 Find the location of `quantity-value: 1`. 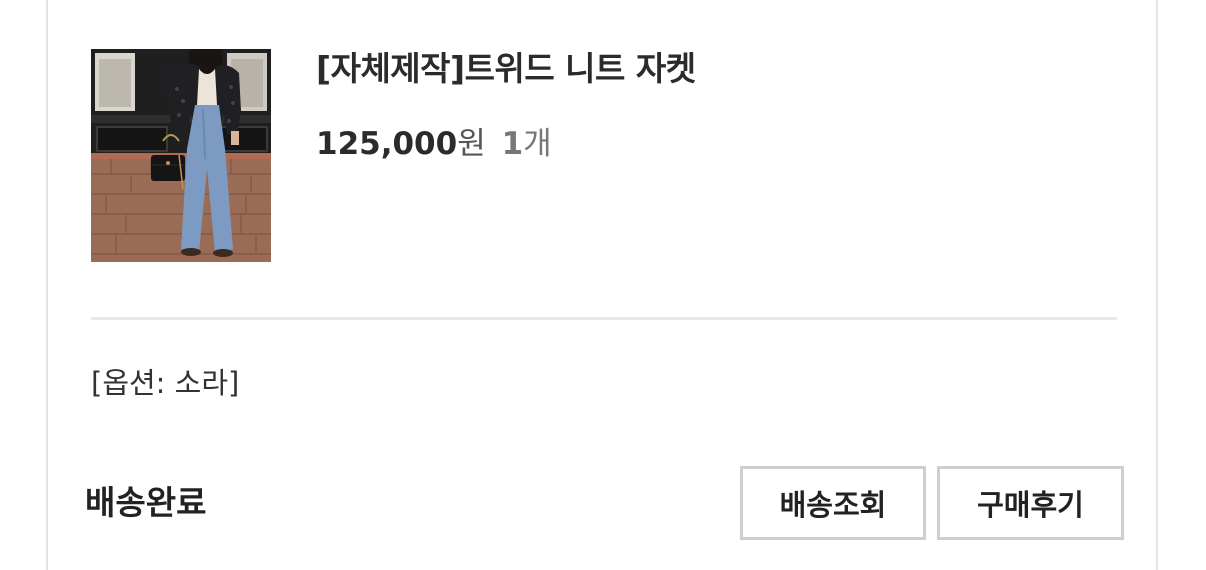

quantity-value: 1 is located at coordinates (512, 144).